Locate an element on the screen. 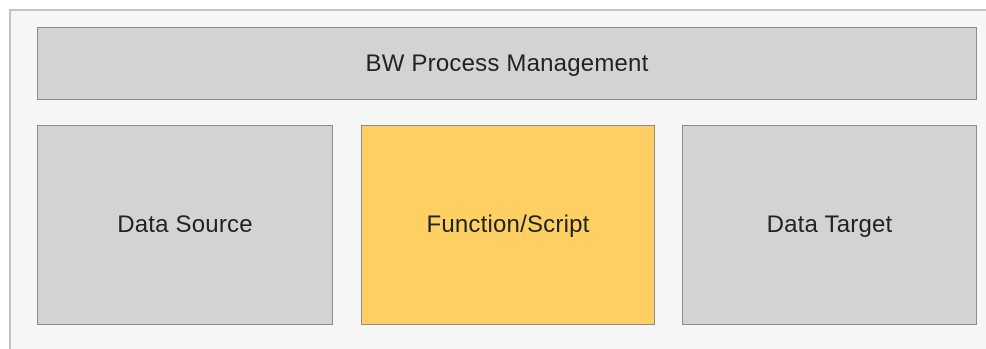  data-target-label: Data Target is located at coordinates (829, 224).